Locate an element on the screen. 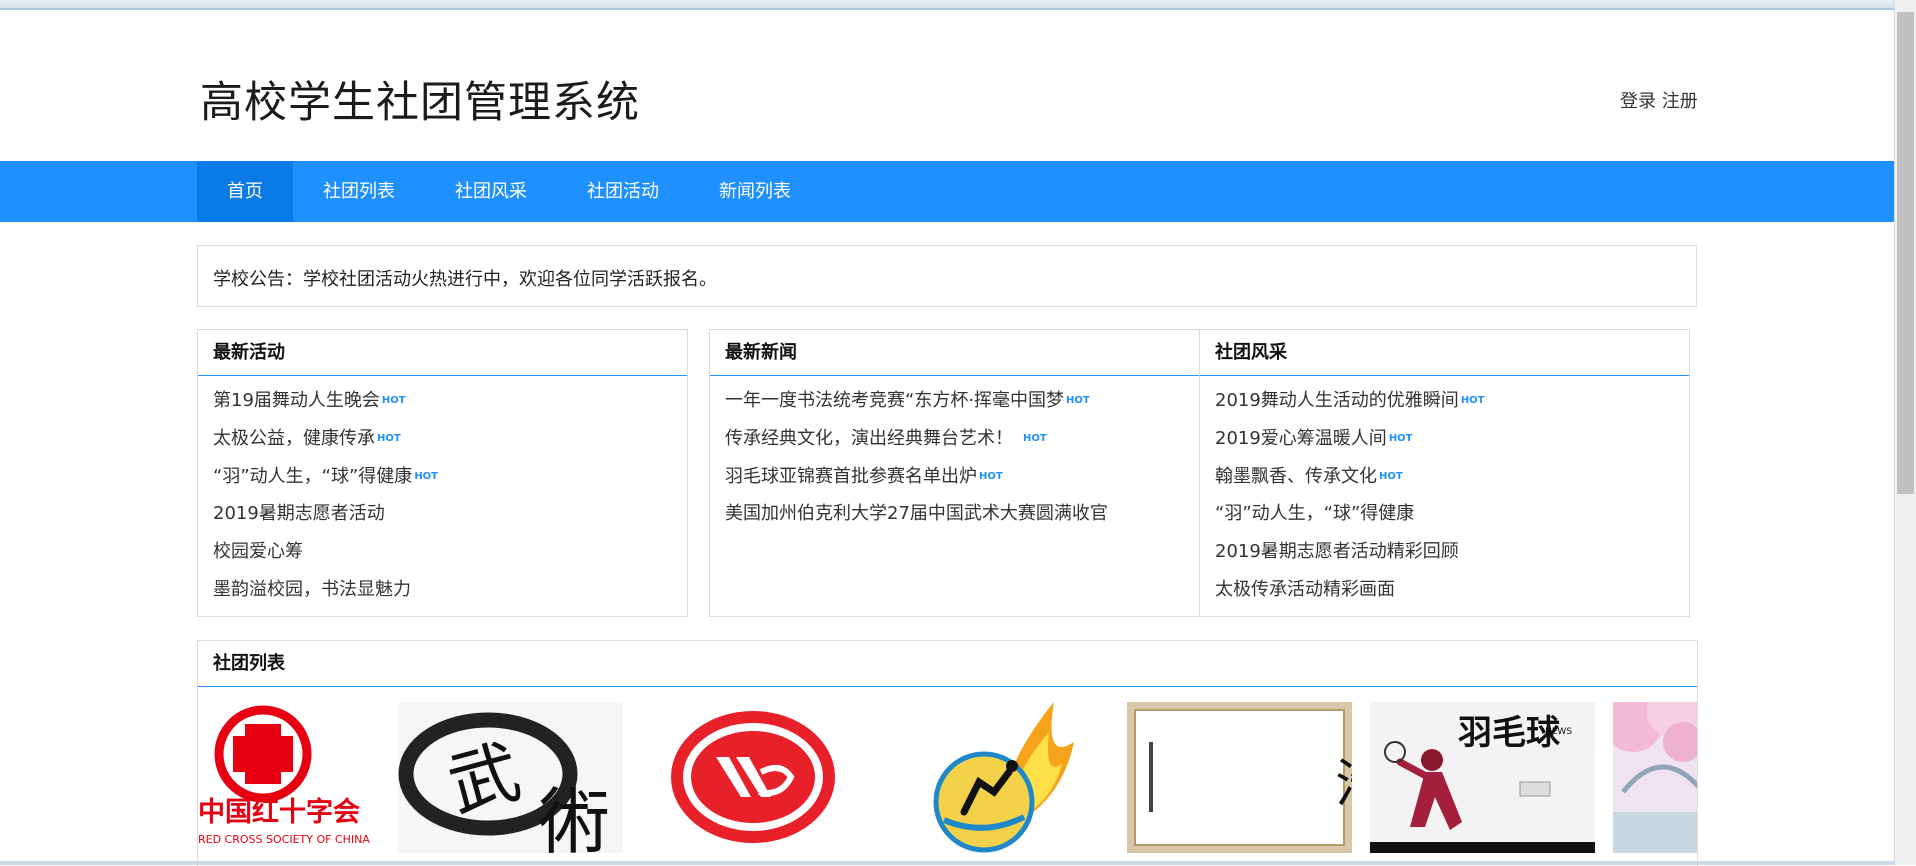  list-item-text: 校园爱心筹 is located at coordinates (258, 551).